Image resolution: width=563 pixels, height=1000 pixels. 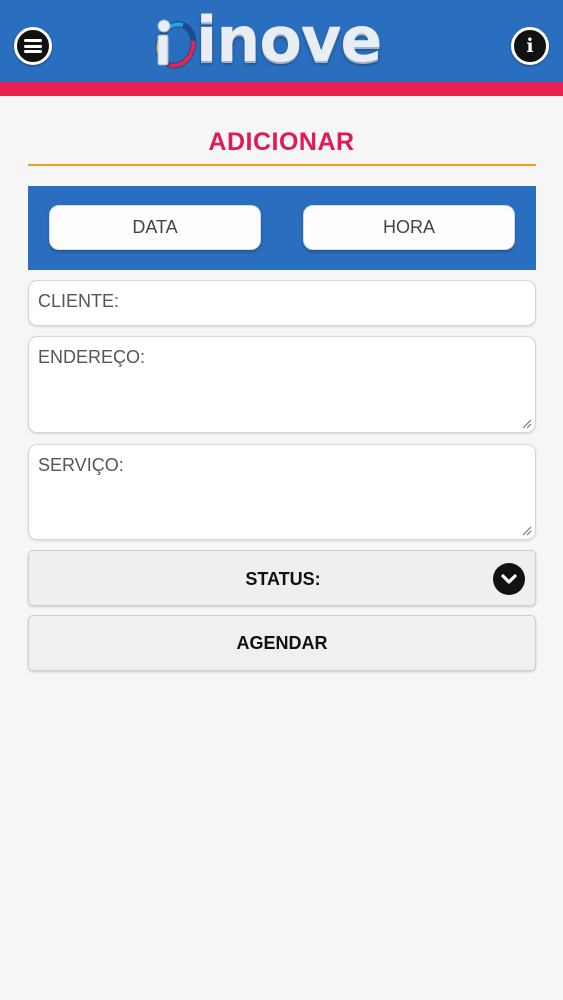 I want to click on agendar-button: AGENDAR, so click(x=282, y=643).